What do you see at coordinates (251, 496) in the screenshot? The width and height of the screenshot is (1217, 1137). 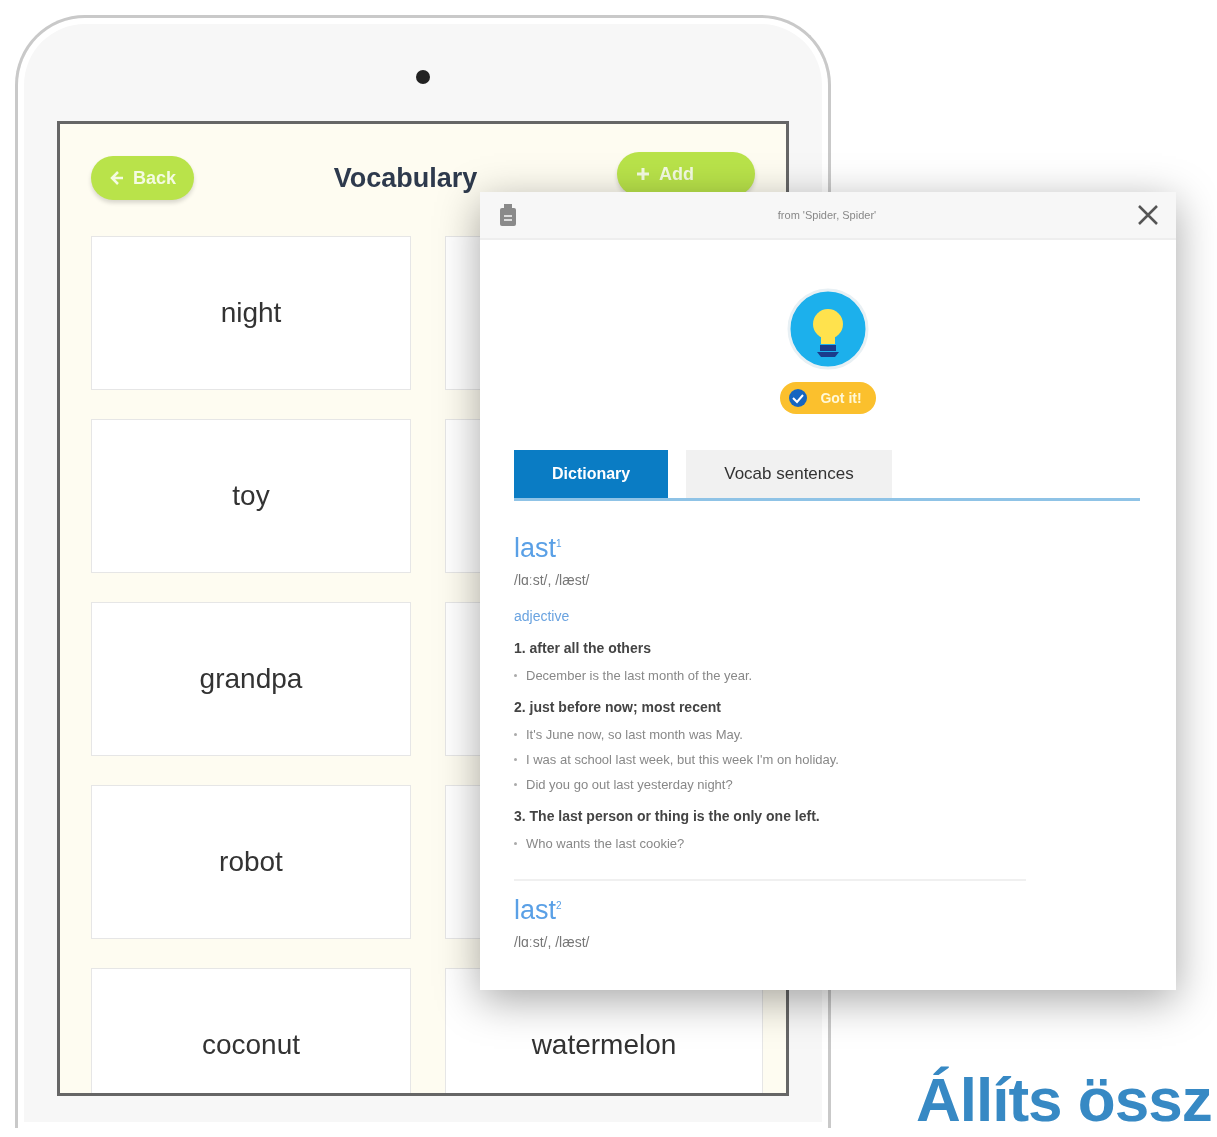 I see `word-card: toy` at bounding box center [251, 496].